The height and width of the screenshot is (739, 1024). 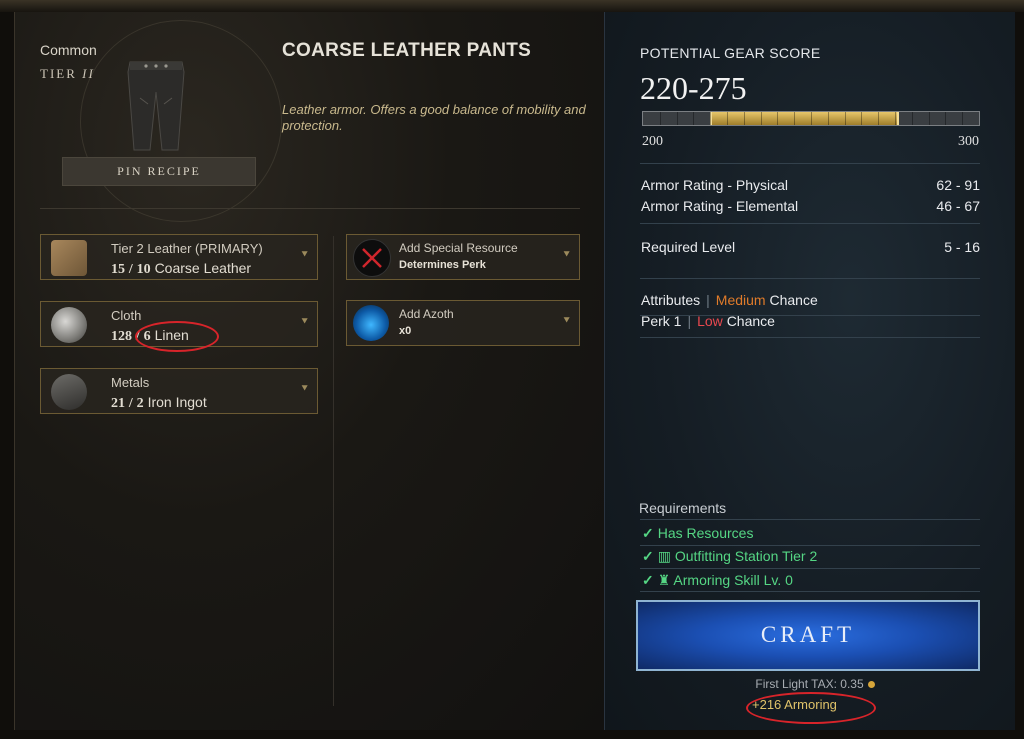 What do you see at coordinates (746, 556) in the screenshot?
I see `requirement-text: Outfitting Station Tier 2` at bounding box center [746, 556].